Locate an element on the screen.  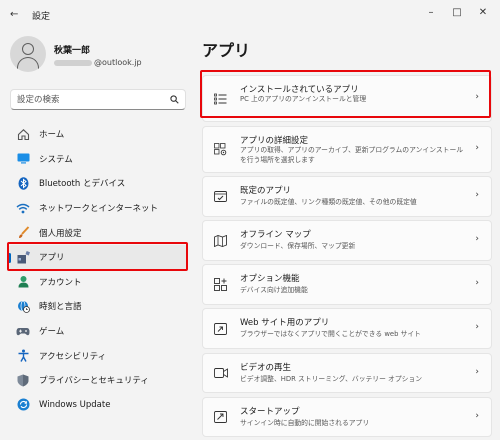
wifi-icon is located at coordinates (23, 208).